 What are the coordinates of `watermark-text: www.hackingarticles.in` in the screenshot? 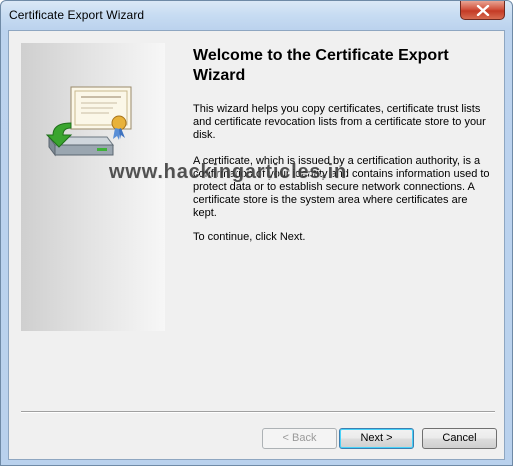 It's located at (228, 172).